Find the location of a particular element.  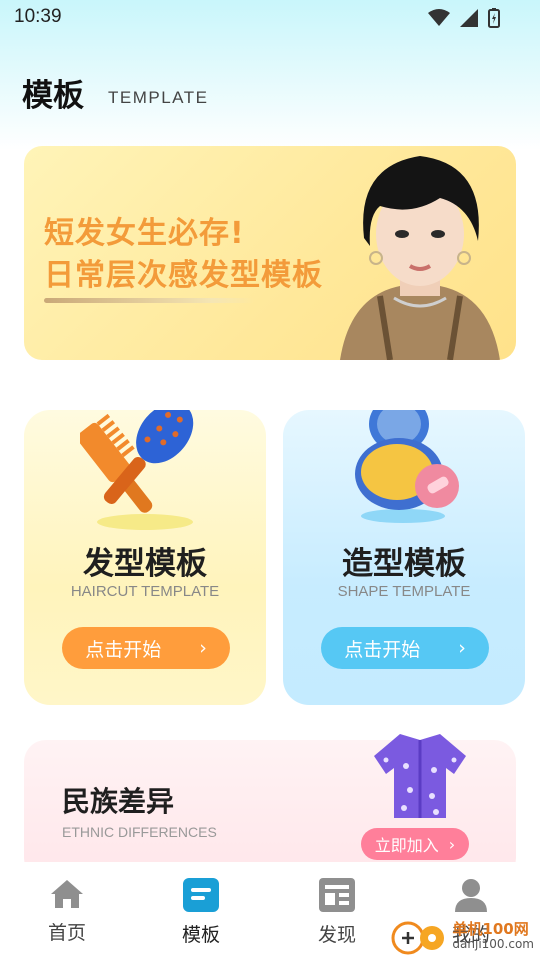

shape-card-subtitle: SHAPE TEMPLATE is located at coordinates (404, 591).